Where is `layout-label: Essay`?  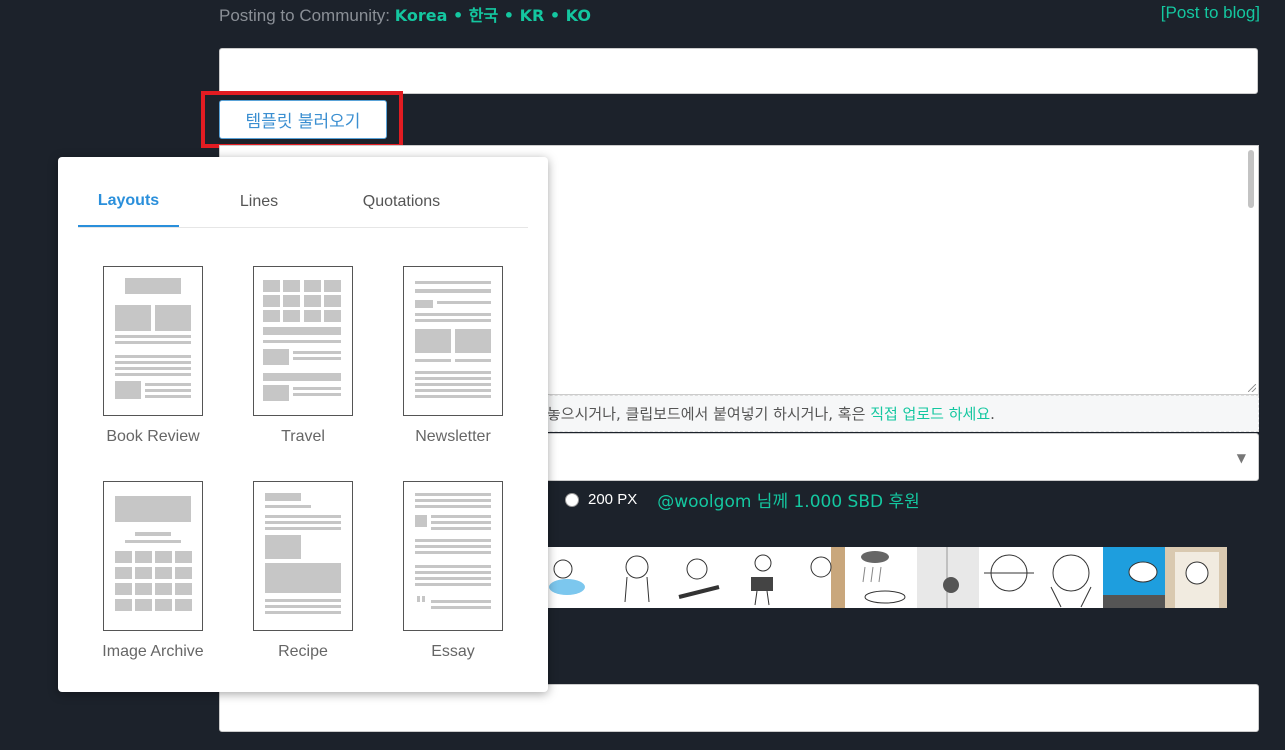 layout-label: Essay is located at coordinates (453, 651).